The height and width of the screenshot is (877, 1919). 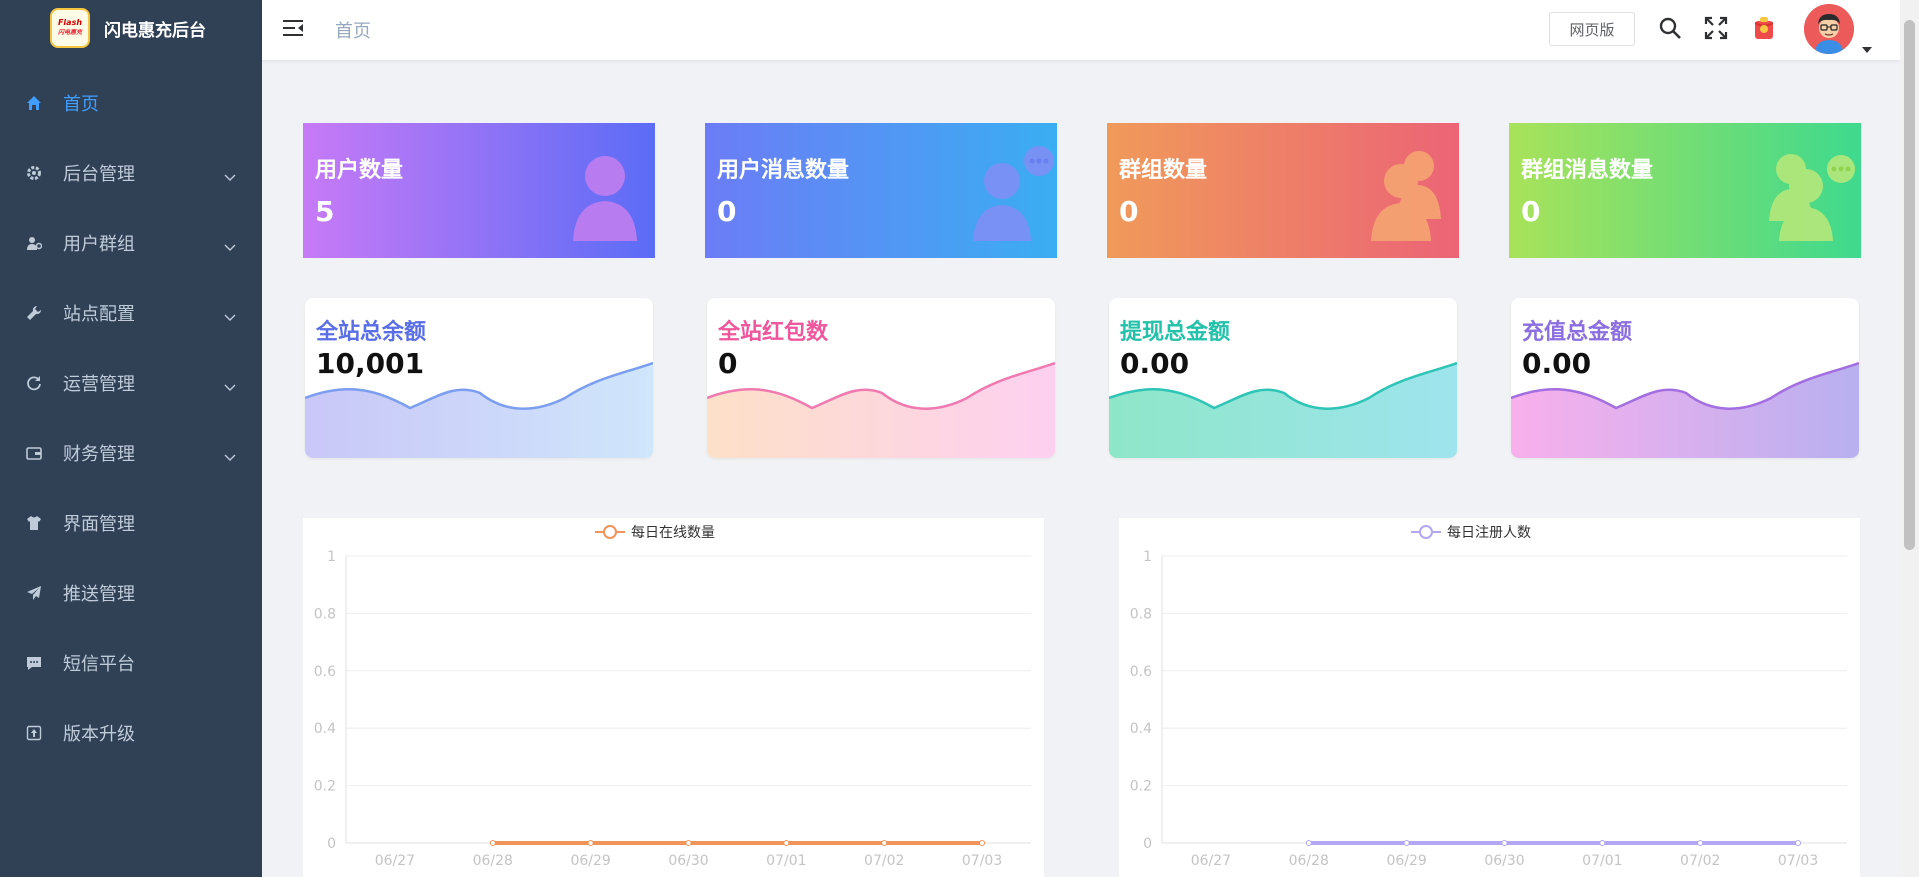 I want to click on scrollbar-thumb, so click(x=1909, y=285).